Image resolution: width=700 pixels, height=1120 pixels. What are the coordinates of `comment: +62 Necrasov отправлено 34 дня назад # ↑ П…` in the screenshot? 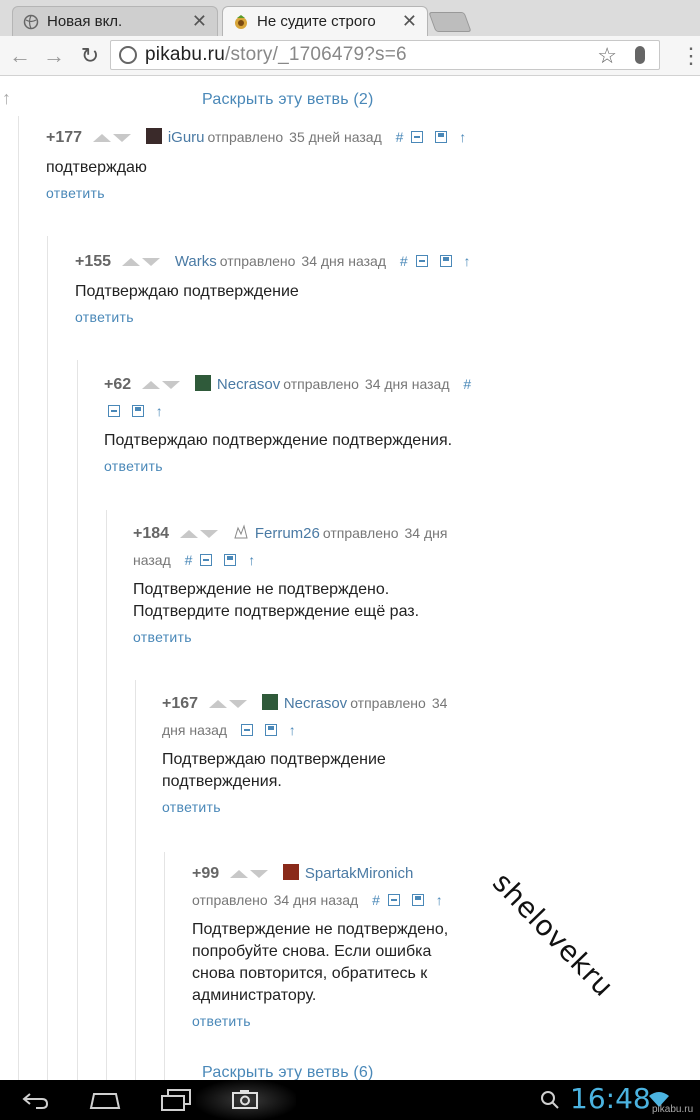 It's located at (294, 422).